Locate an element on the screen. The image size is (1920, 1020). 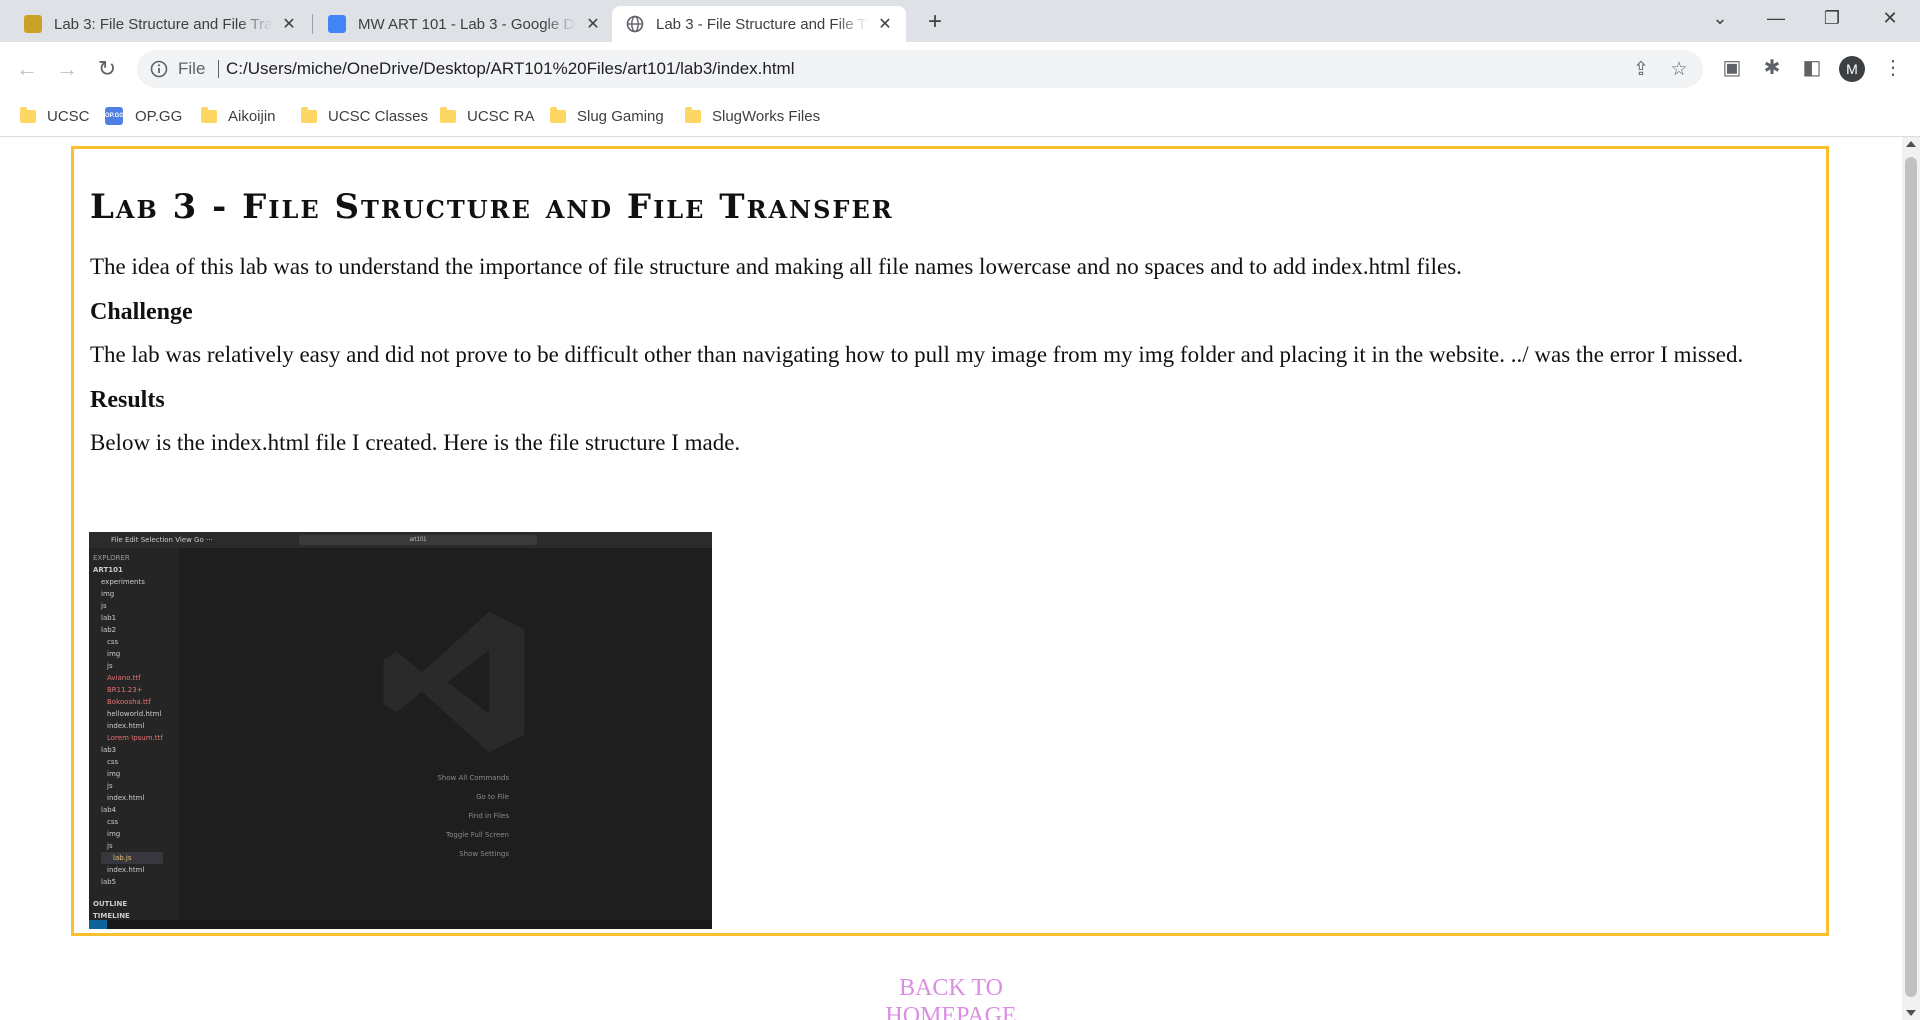
scheme-label: File is located at coordinates (192, 68).